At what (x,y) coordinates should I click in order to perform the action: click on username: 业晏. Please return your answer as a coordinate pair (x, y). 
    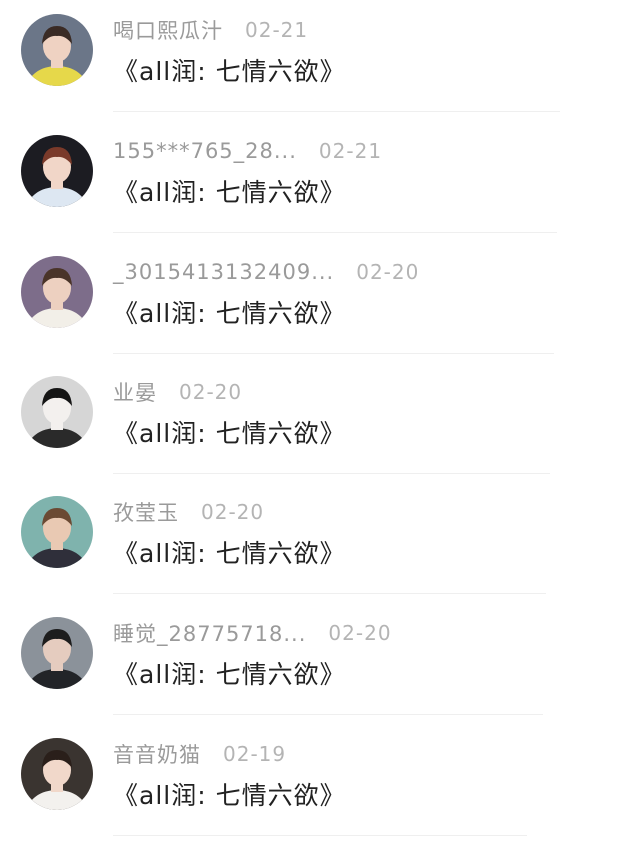
    Looking at the image, I should click on (135, 392).